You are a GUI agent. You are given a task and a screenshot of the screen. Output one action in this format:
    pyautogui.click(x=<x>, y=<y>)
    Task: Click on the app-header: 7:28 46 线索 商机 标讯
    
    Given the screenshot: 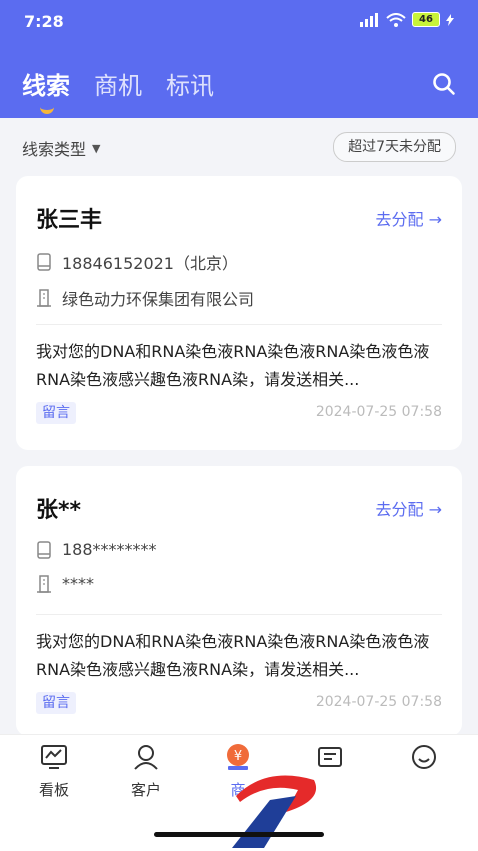 What is the action you would take?
    pyautogui.click(x=239, y=59)
    